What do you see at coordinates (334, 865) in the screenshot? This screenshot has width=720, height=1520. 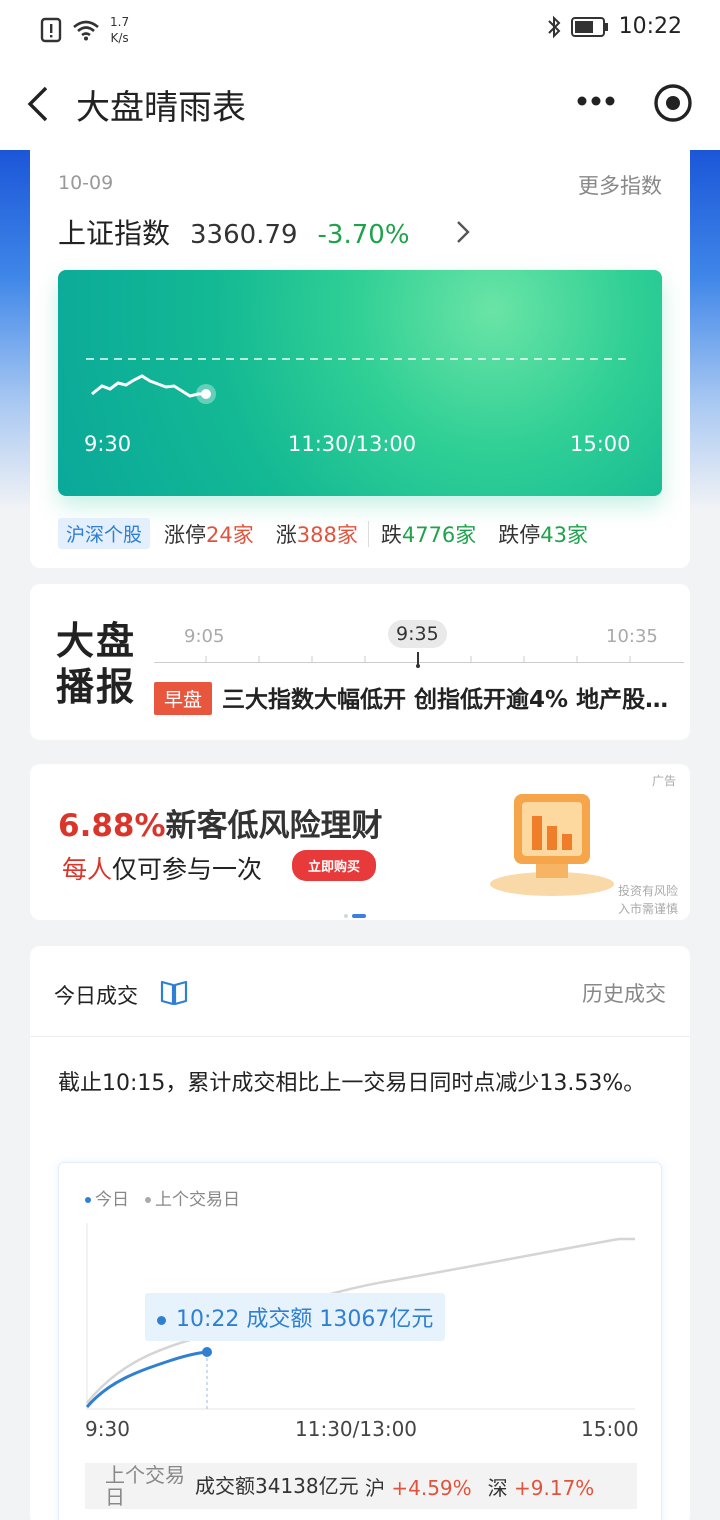 I see `buy-now-button: 立即购买` at bounding box center [334, 865].